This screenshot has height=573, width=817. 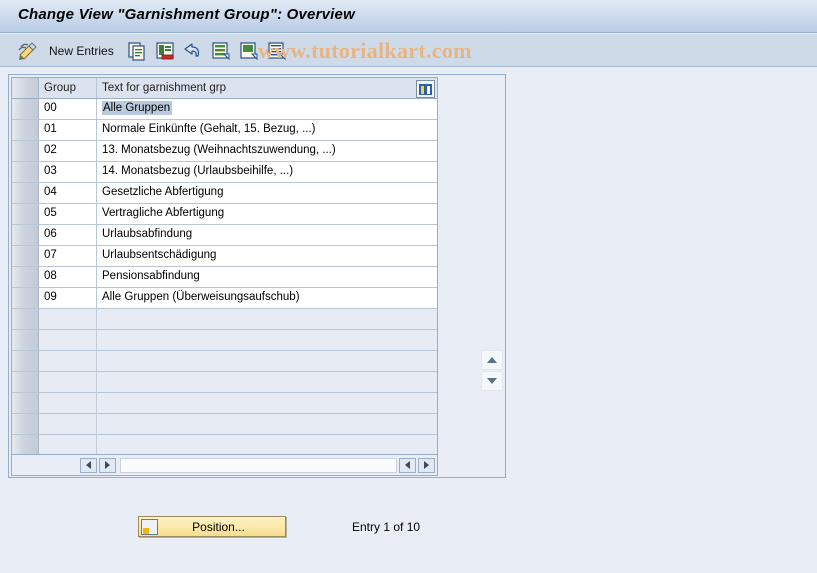 I want to click on column-header-group: Group, so click(x=68, y=88).